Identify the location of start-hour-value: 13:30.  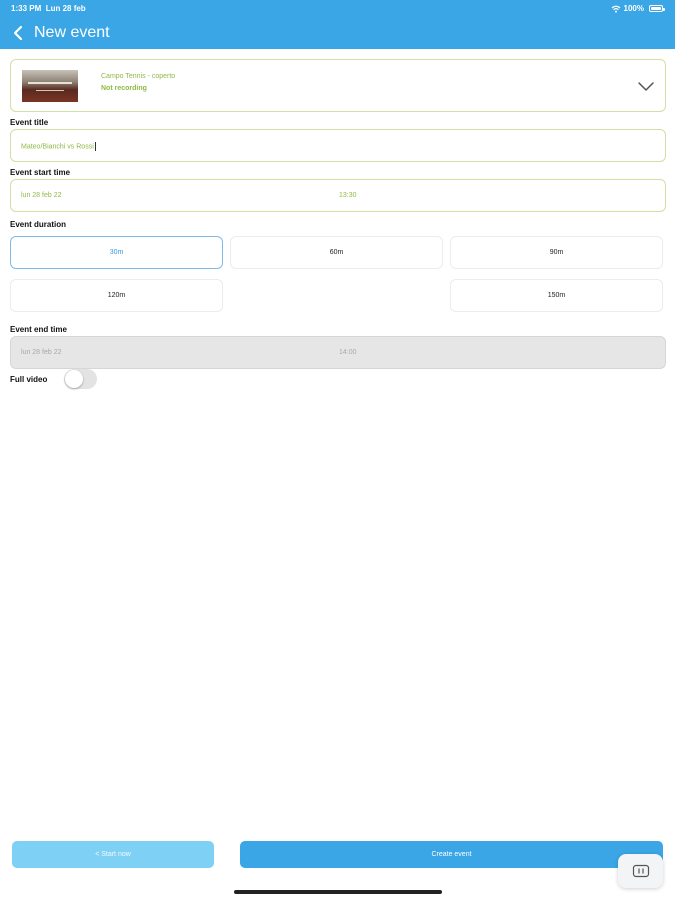
(348, 195).